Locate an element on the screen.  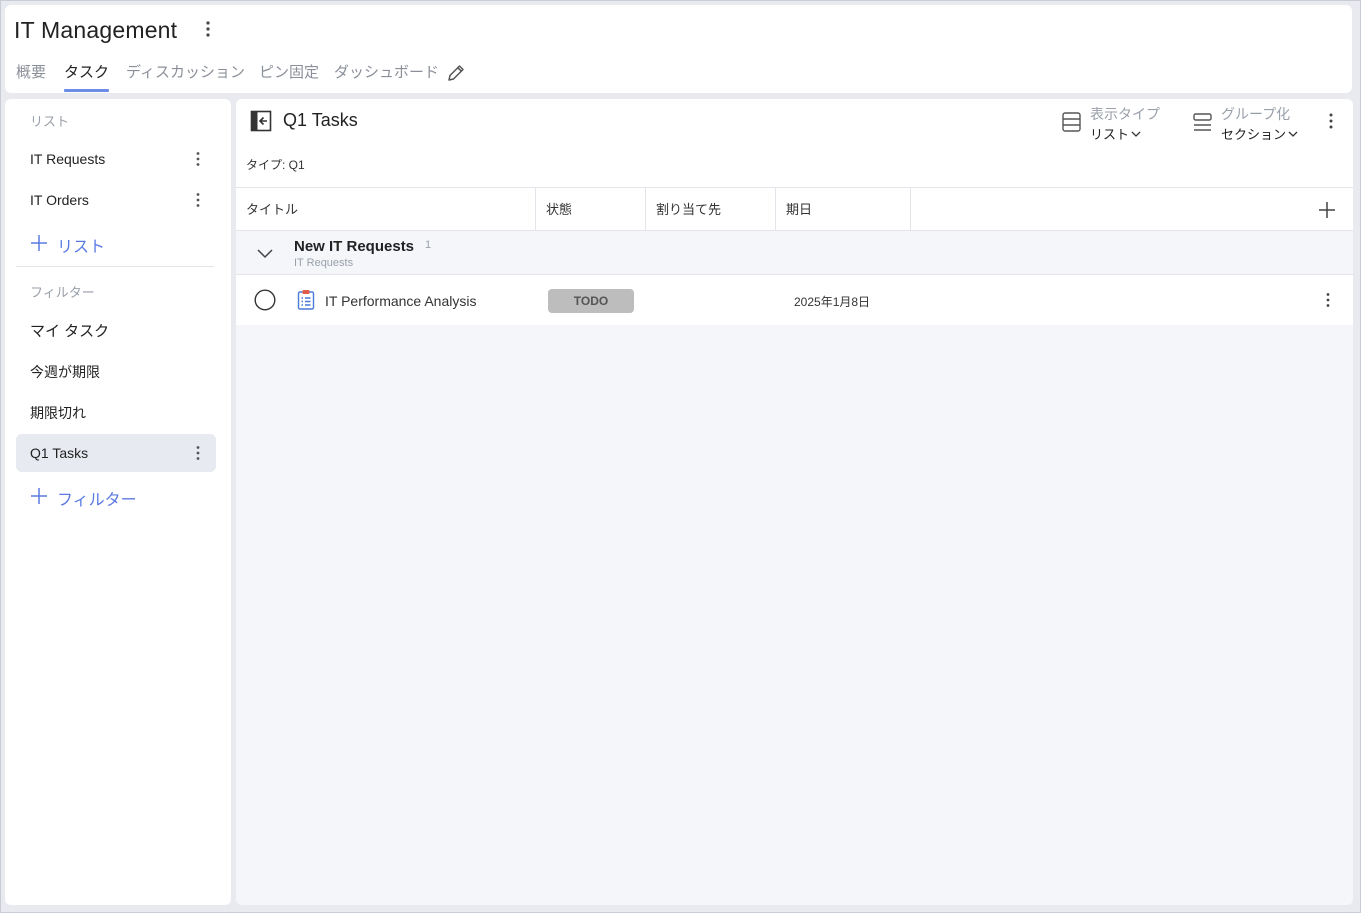
table-header: タイトル 状態 割り当て先 期日 is located at coordinates (794, 209).